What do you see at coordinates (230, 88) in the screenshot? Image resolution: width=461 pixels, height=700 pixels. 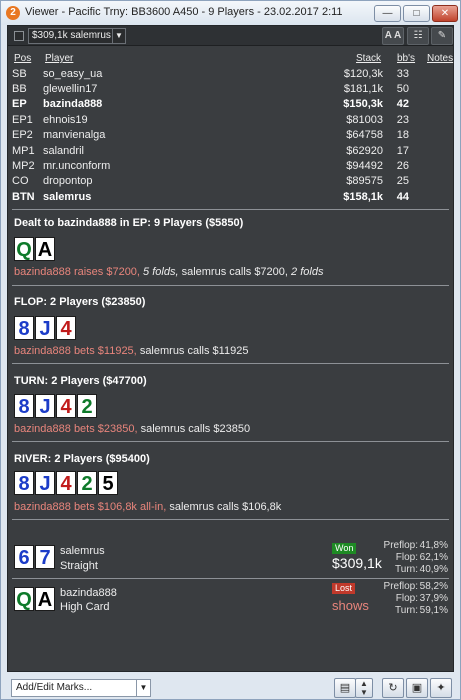 I see `player-row: BB glewellin17 $181,1k 50` at bounding box center [230, 88].